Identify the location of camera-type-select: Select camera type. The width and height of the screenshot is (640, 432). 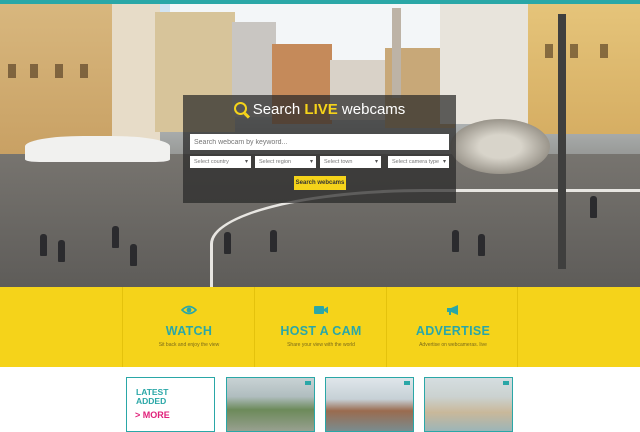
(418, 162).